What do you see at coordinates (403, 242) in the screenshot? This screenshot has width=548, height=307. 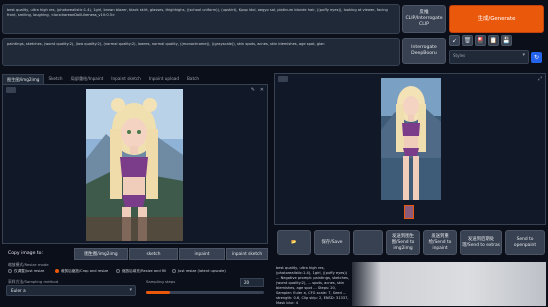 I see `send-to-img2img-button: 发送到图生图/Send to img2img` at bounding box center [403, 242].